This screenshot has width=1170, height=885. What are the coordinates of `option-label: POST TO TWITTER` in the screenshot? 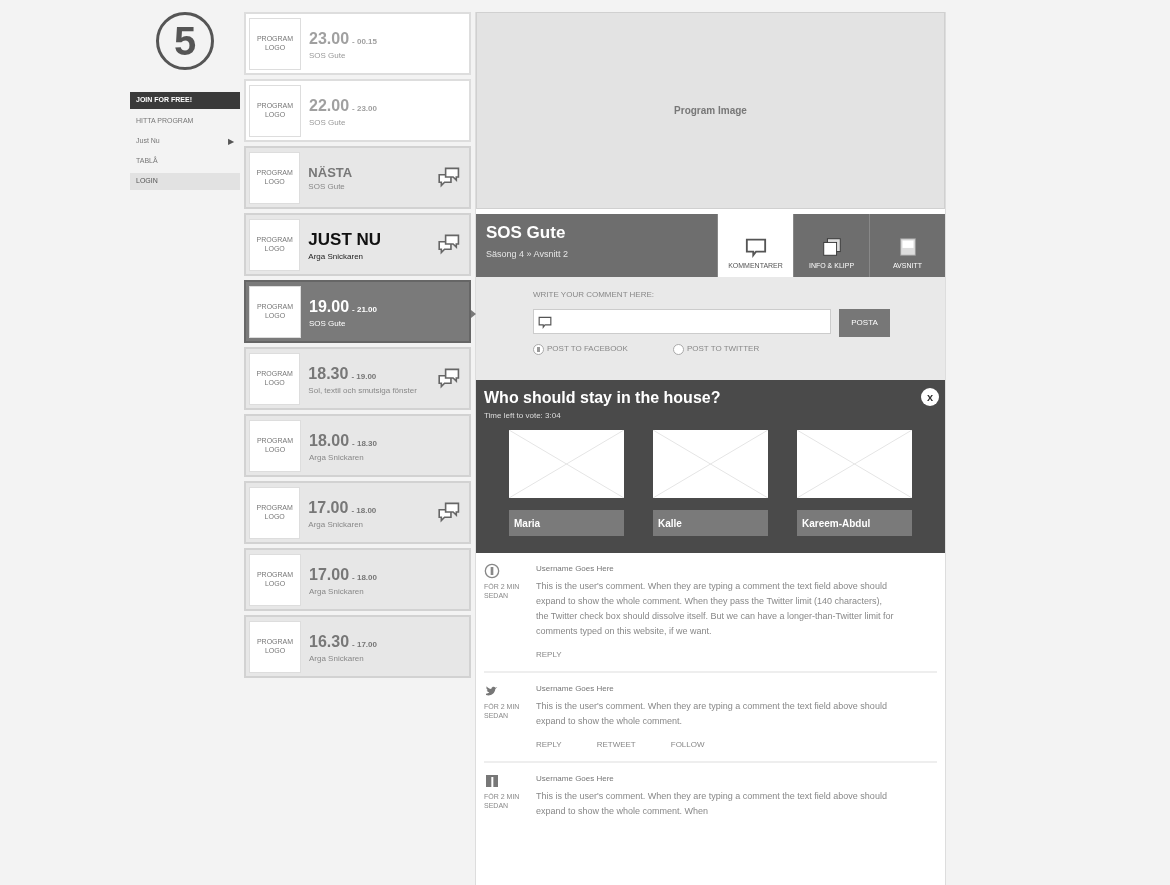 It's located at (723, 349).